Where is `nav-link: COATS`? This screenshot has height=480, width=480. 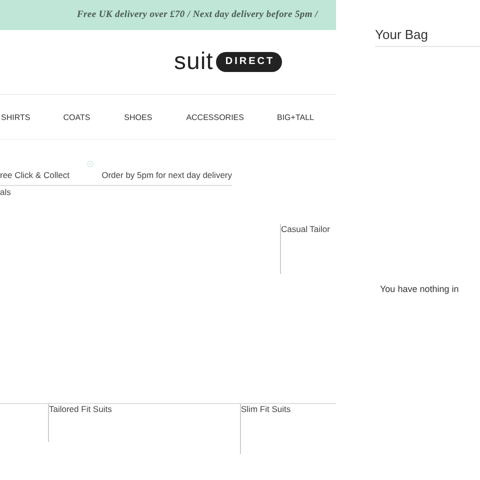
nav-link: COATS is located at coordinates (76, 117).